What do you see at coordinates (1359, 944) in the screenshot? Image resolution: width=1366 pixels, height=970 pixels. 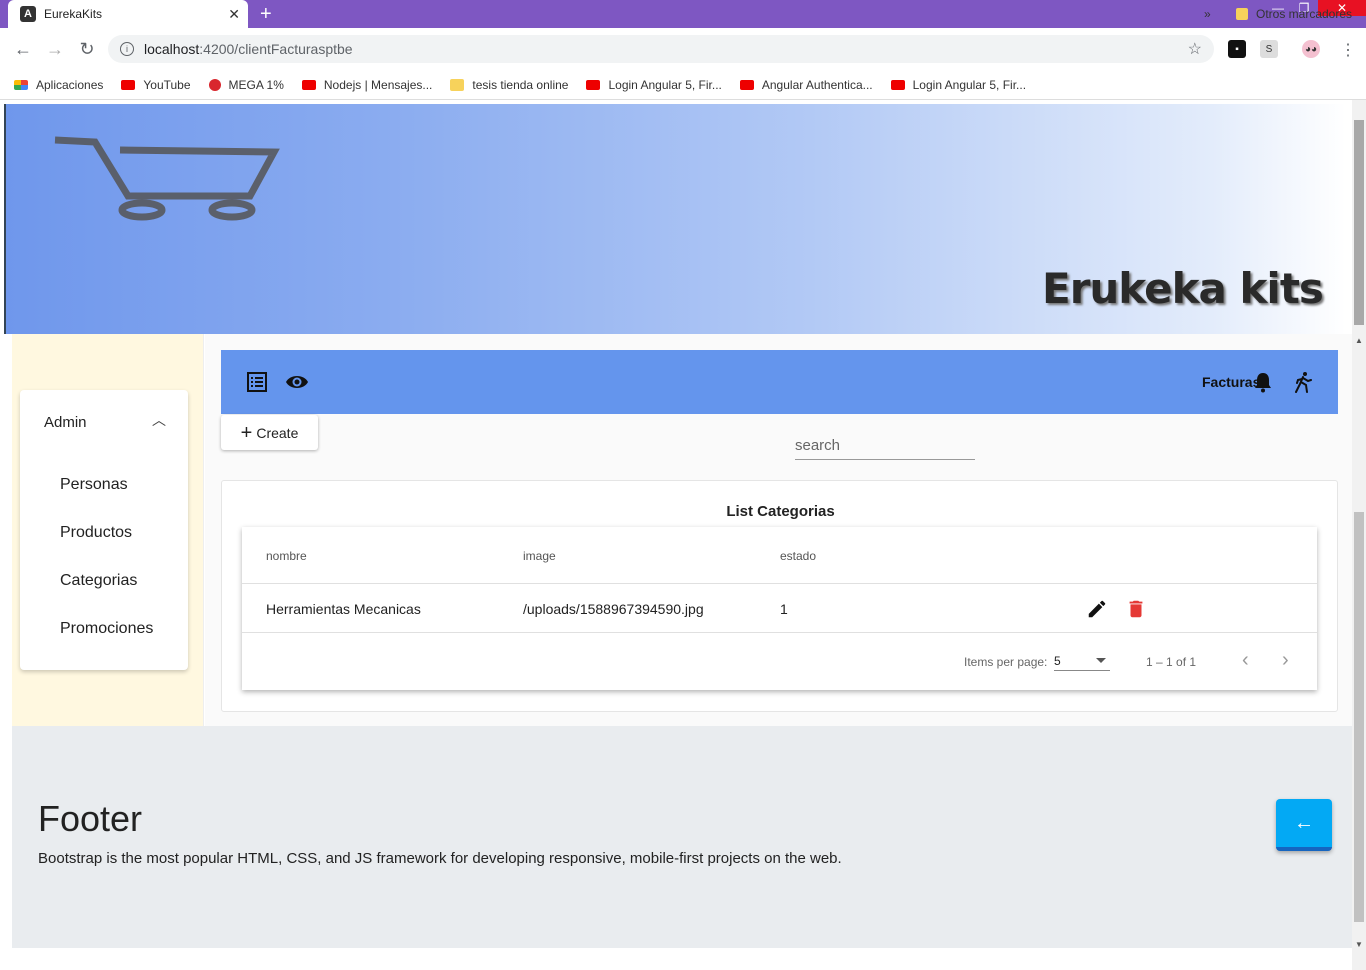 I see `scroll-down-icon: ▼` at bounding box center [1359, 944].